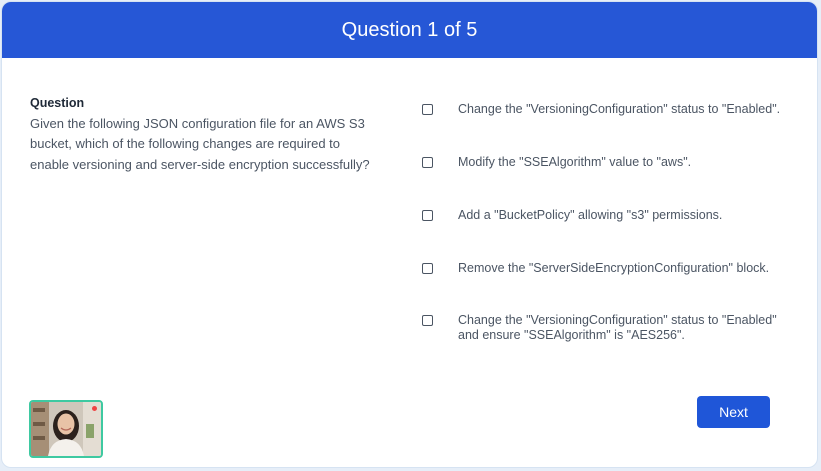 The height and width of the screenshot is (471, 821). I want to click on option-4-checkbox, so click(427, 268).